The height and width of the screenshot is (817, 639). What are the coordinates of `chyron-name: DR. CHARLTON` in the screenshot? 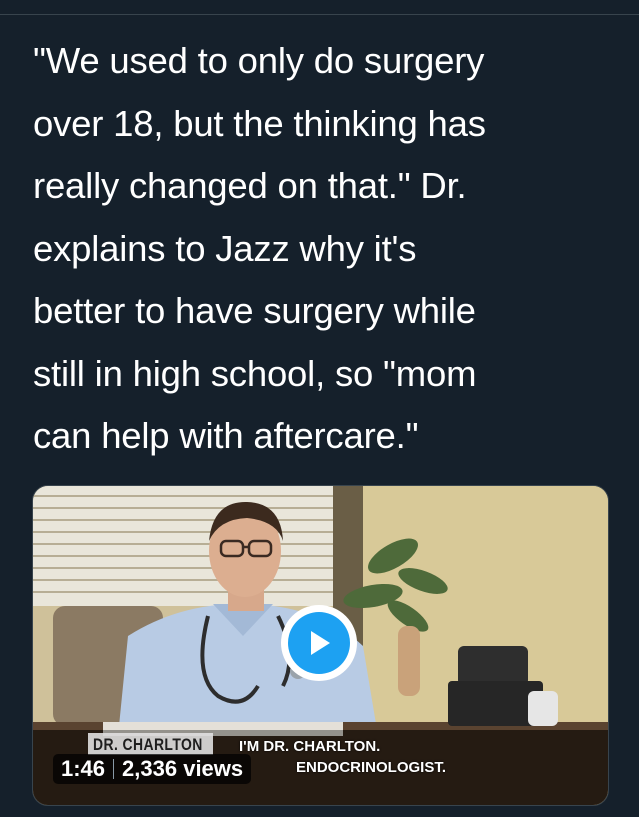 It's located at (148, 744).